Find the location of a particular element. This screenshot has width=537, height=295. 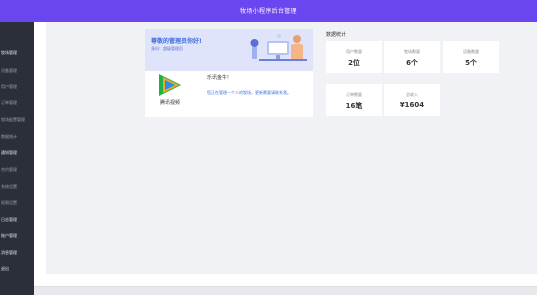

person-body is located at coordinates (297, 51).